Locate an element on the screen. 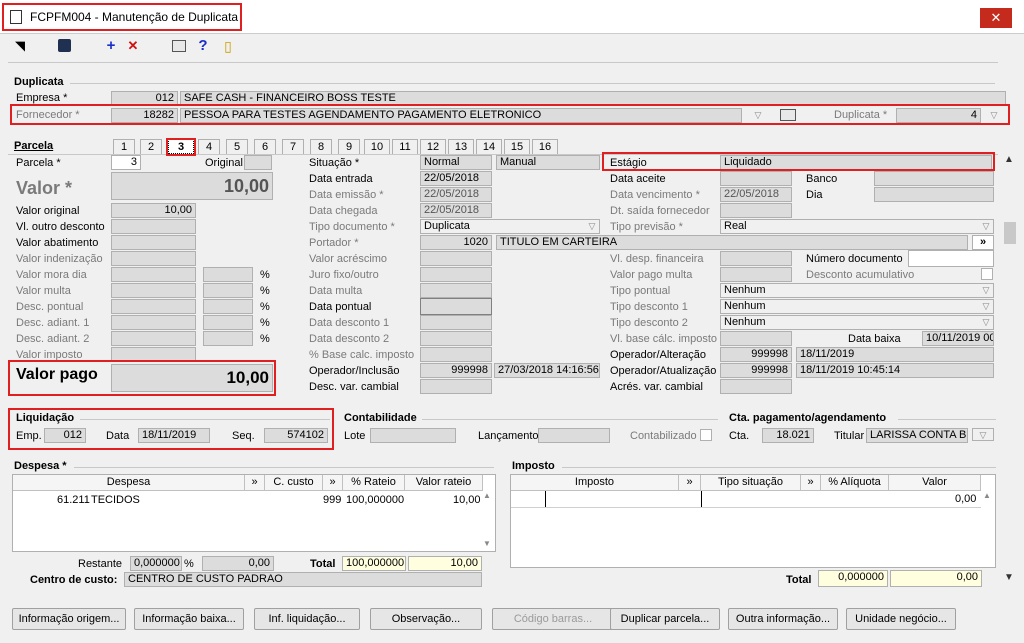 This screenshot has height=643, width=1024. imposto-col-tipo-situacao: Tipo situação is located at coordinates (751, 483).